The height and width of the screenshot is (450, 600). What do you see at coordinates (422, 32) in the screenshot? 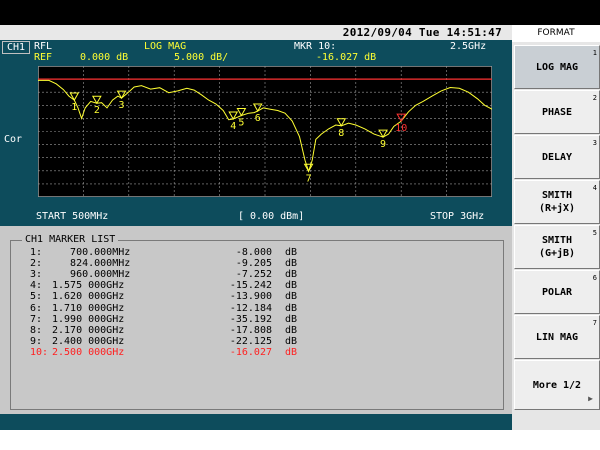
I see `datetime-readout: 2012/09/04 Tue 14:51:47` at bounding box center [422, 32].